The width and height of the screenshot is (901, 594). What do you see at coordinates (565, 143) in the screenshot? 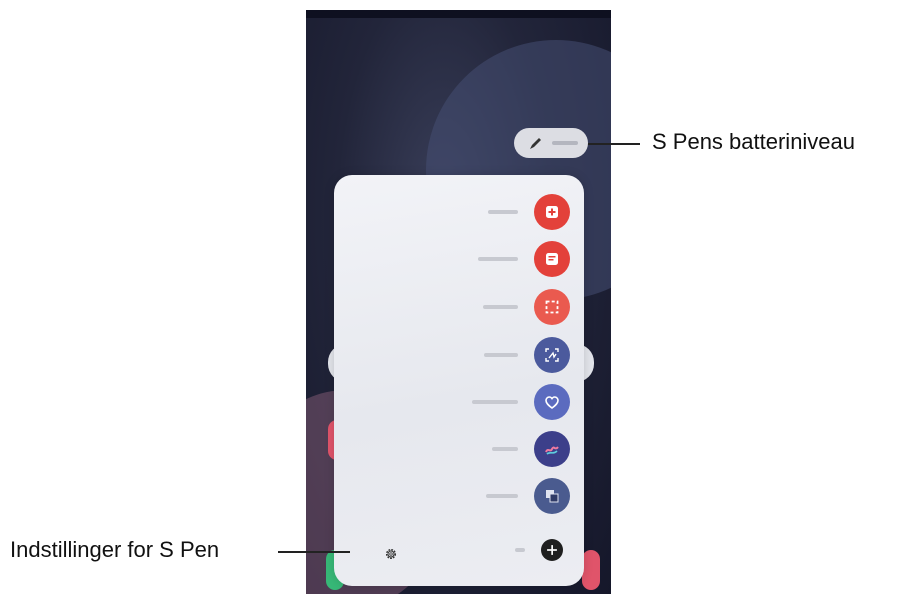
I see `battery-level-bar` at bounding box center [565, 143].